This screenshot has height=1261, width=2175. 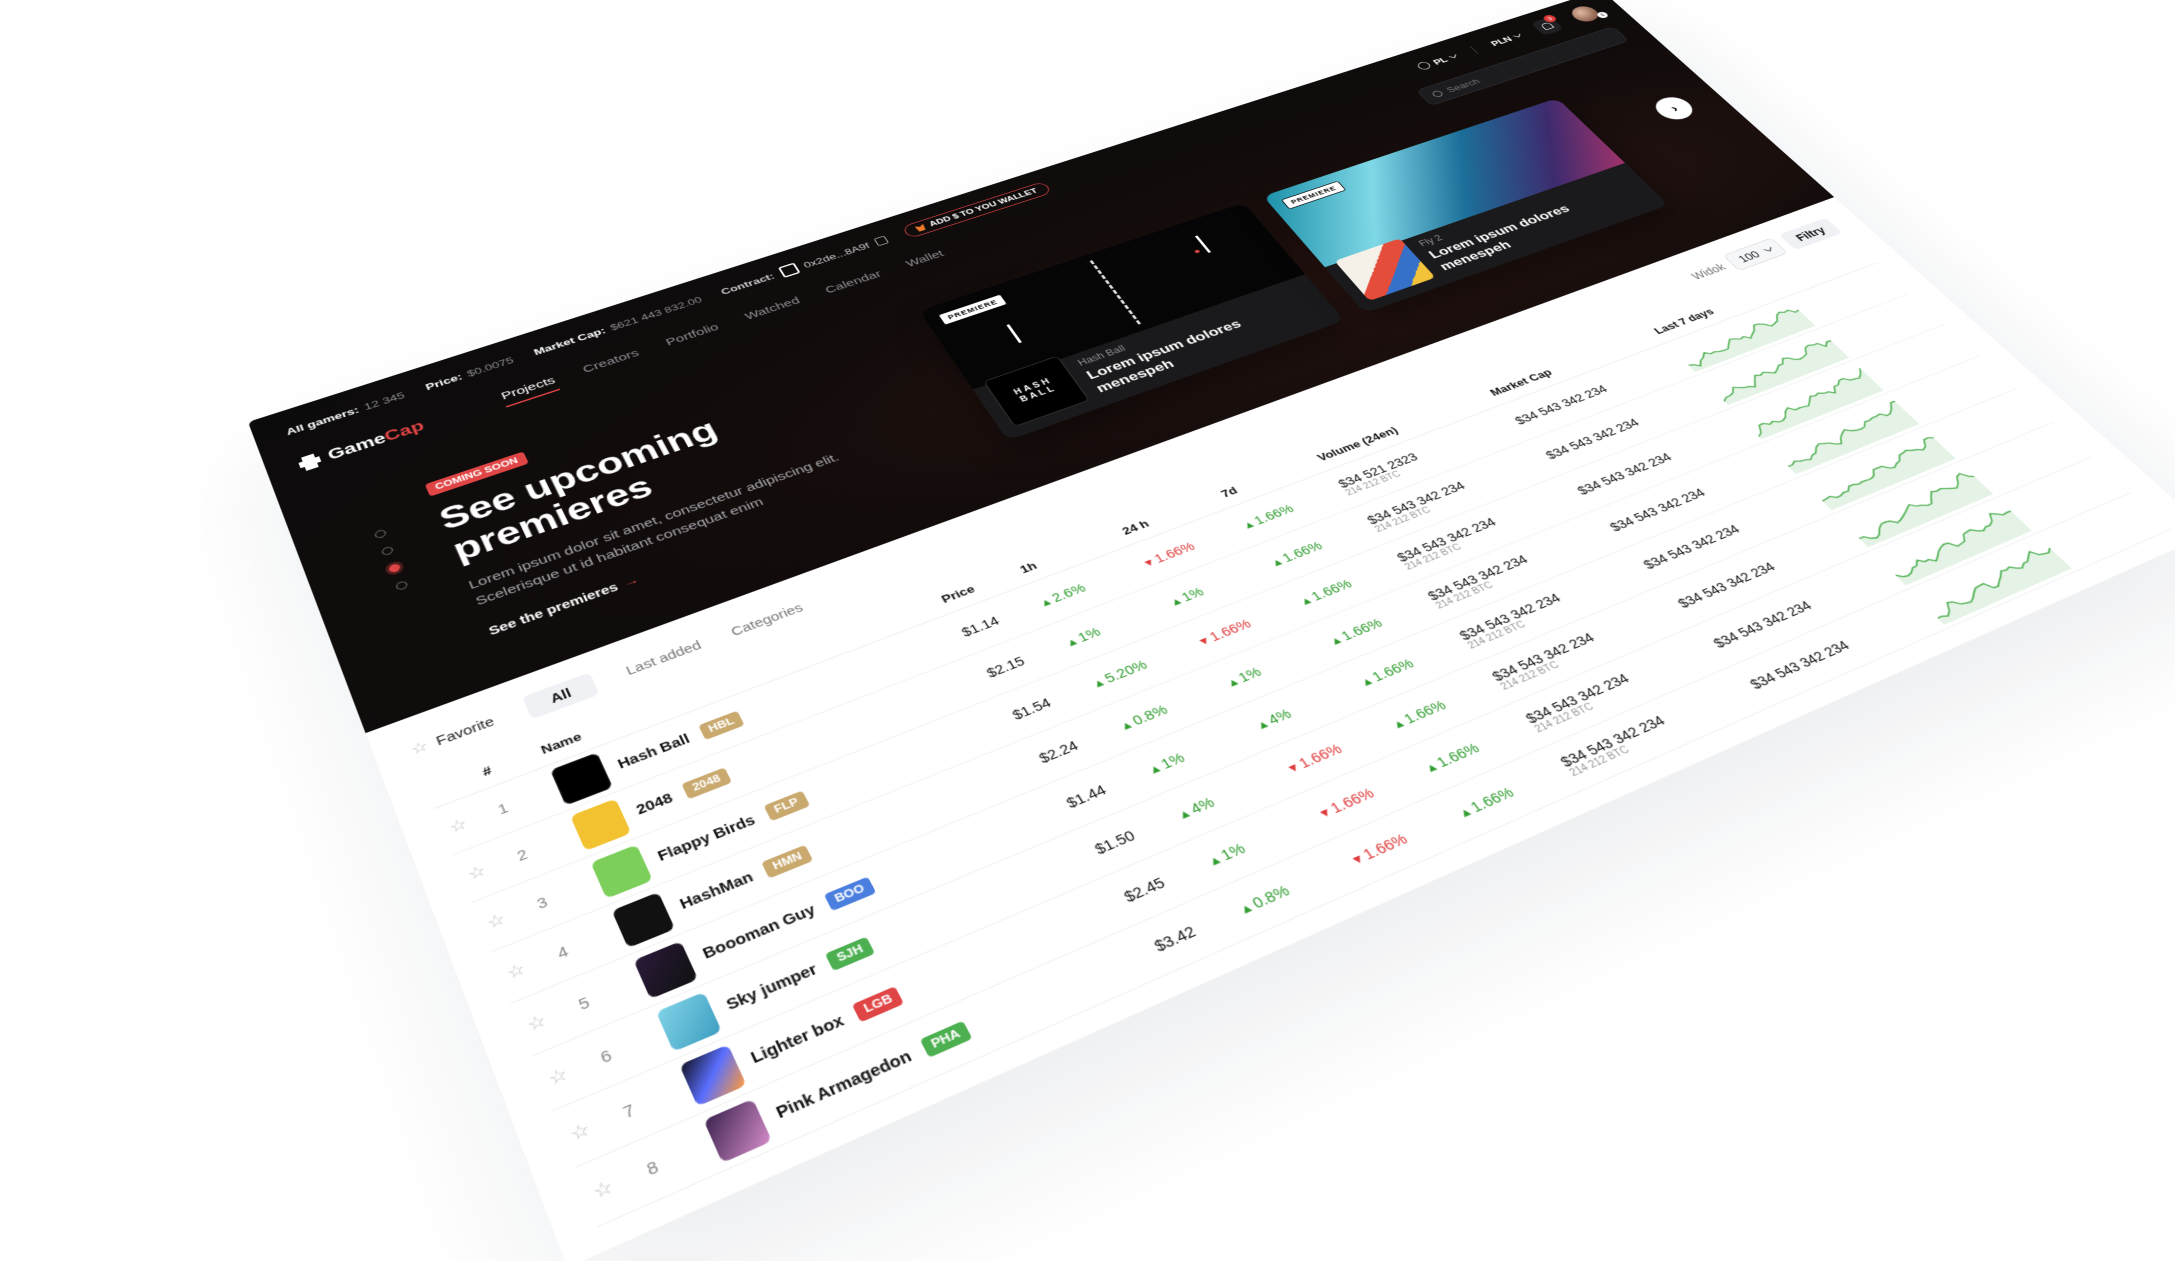 I want to click on nav-creators: Creators, so click(x=612, y=363).